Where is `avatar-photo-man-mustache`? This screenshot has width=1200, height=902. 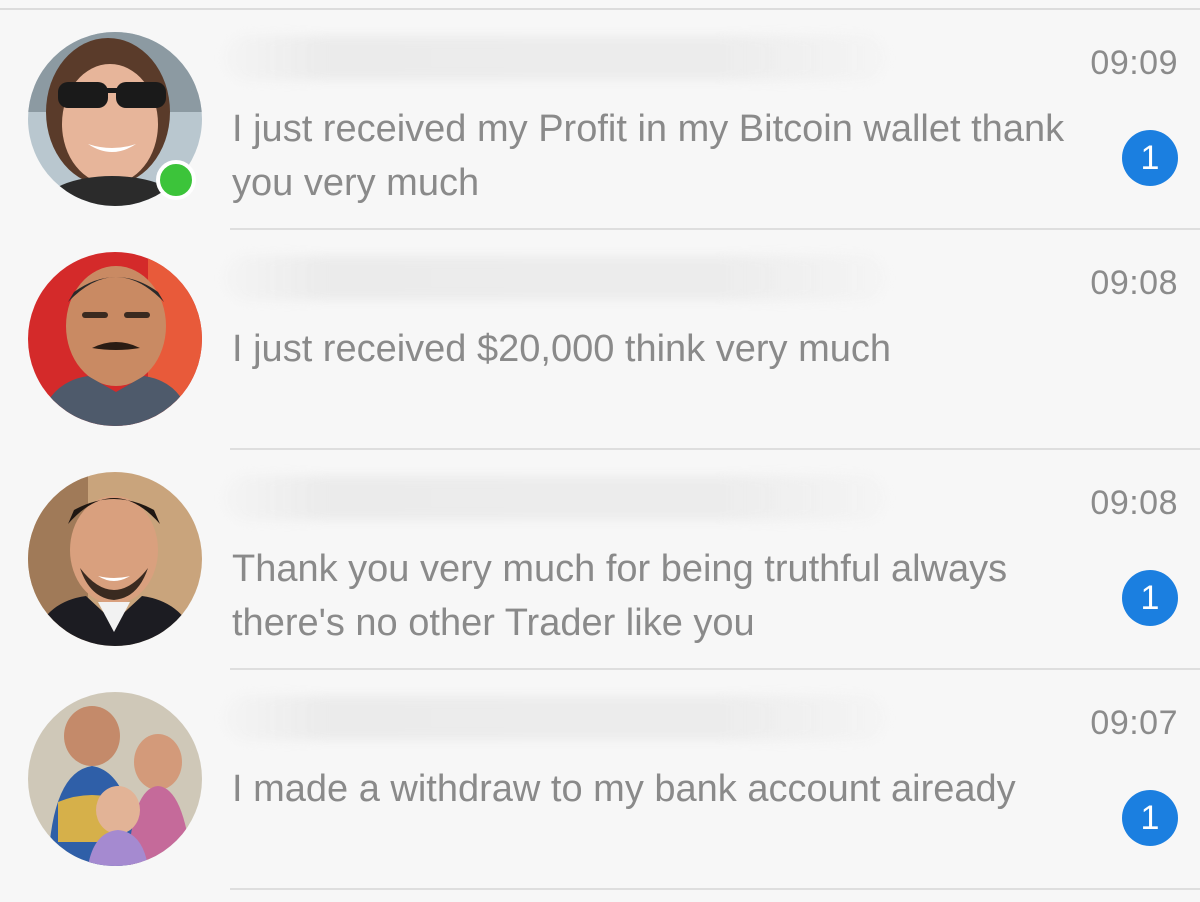
avatar-photo-man-mustache is located at coordinates (115, 339).